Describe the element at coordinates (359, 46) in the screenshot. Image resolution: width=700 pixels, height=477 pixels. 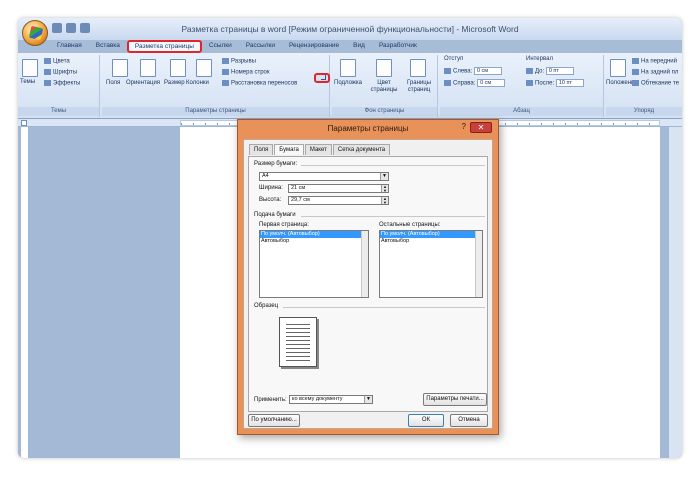
I see `tab-view: Вид` at that location.